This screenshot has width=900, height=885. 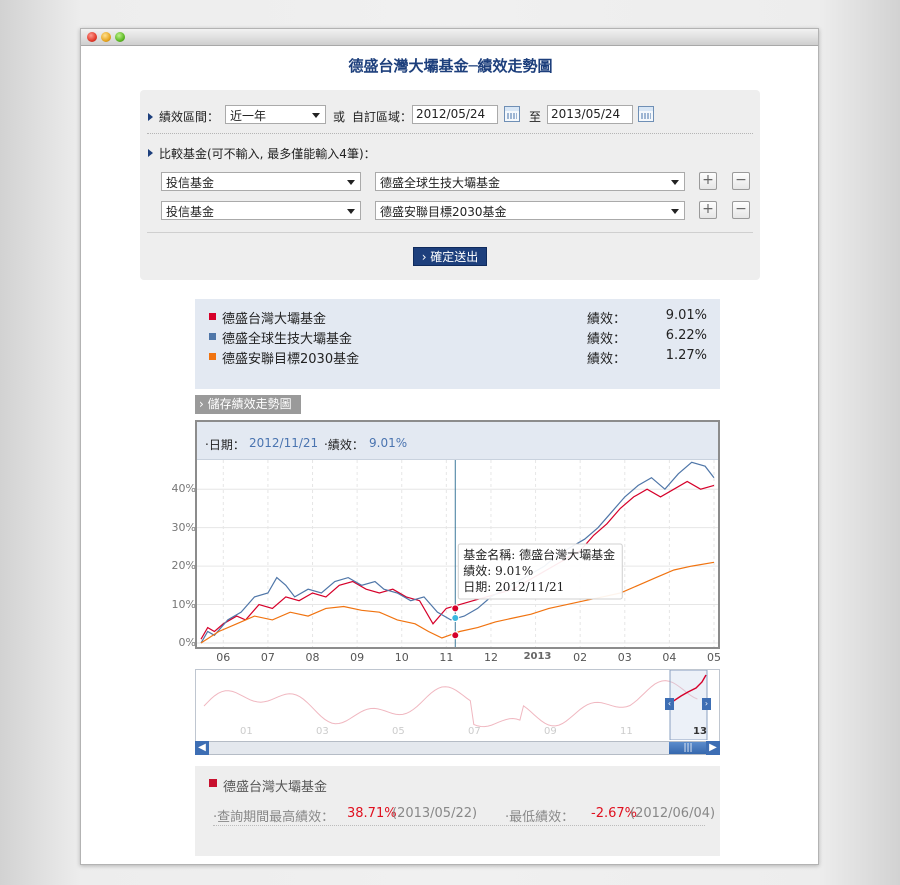 What do you see at coordinates (440, 183) in the screenshot?
I see `compare-fund-value: 德盛全球生技大壩基金` at bounding box center [440, 183].